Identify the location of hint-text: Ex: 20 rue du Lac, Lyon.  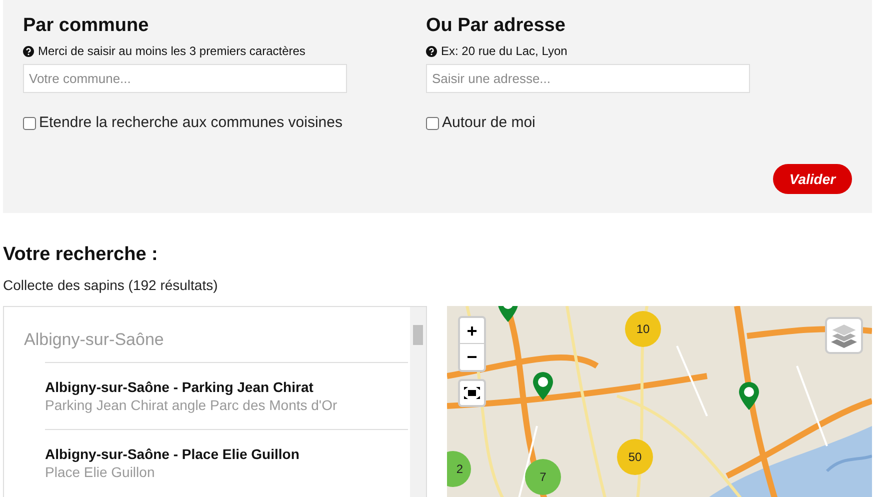
(504, 51).